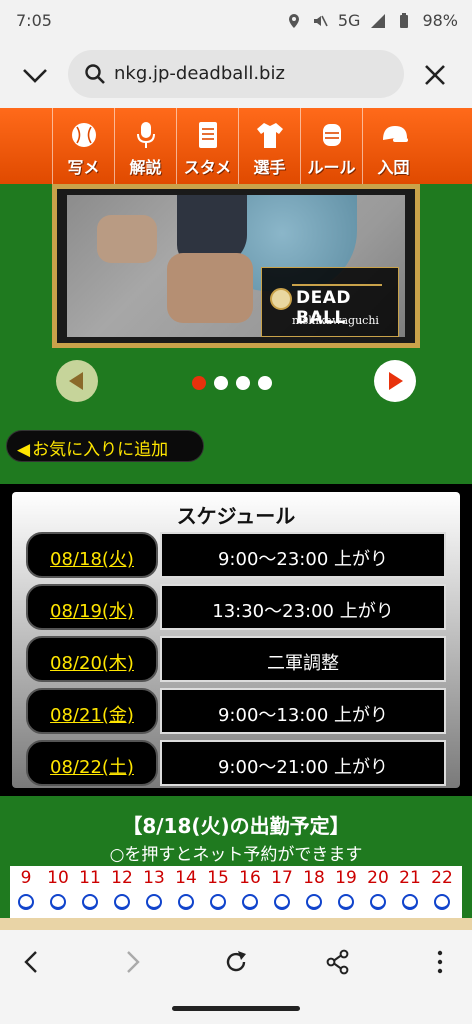  I want to click on banner-slider: DEAD BALL nishikawaguchi, so click(236, 266).